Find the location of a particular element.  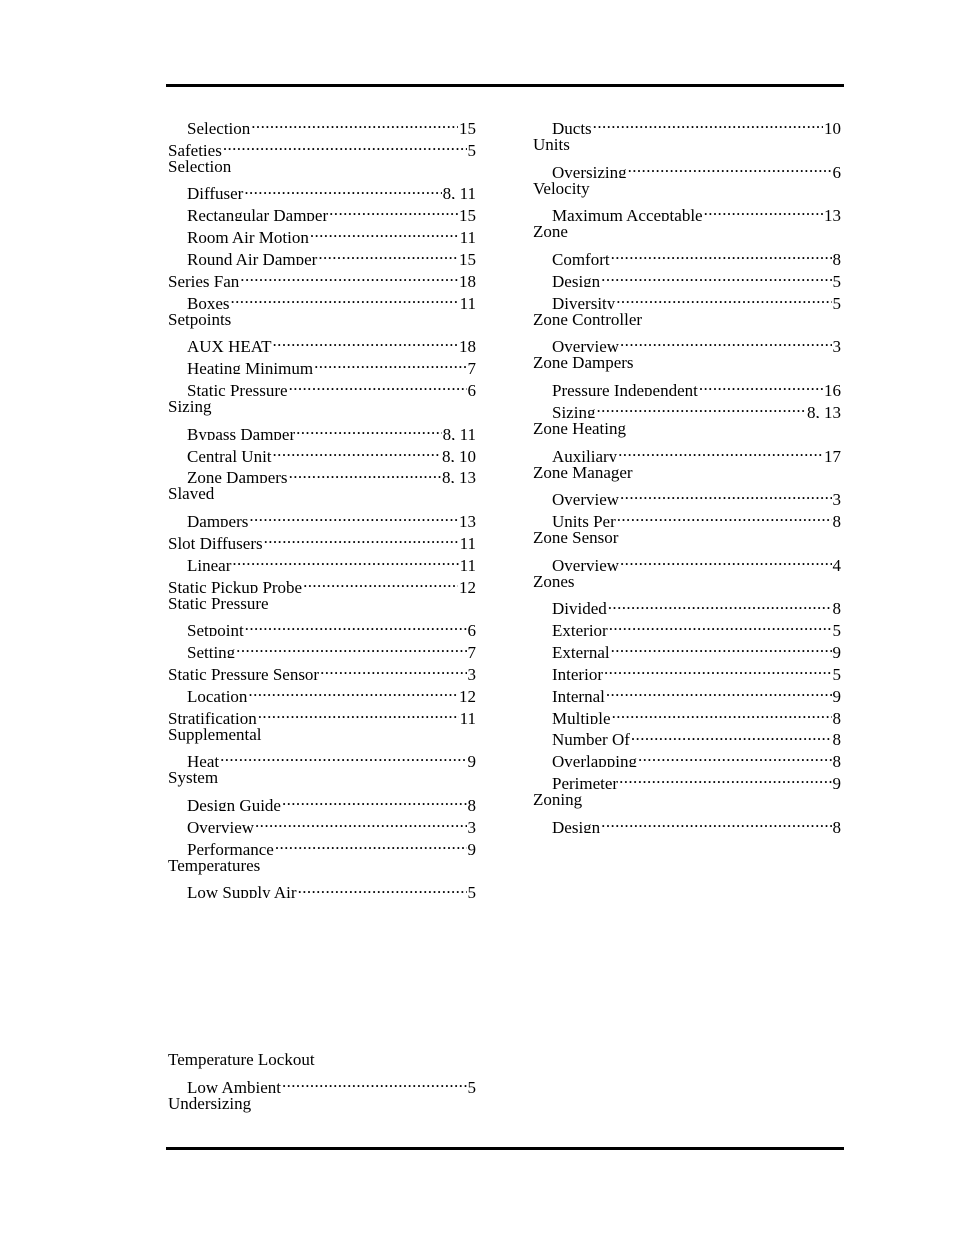

footer-rule is located at coordinates (505, 1148).